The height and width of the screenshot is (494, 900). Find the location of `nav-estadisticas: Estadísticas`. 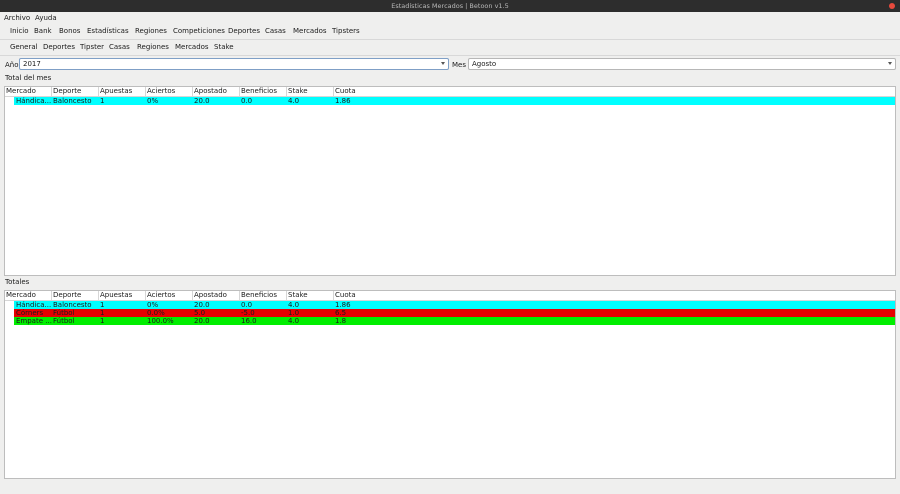

nav-estadisticas: Estadísticas is located at coordinates (108, 31).